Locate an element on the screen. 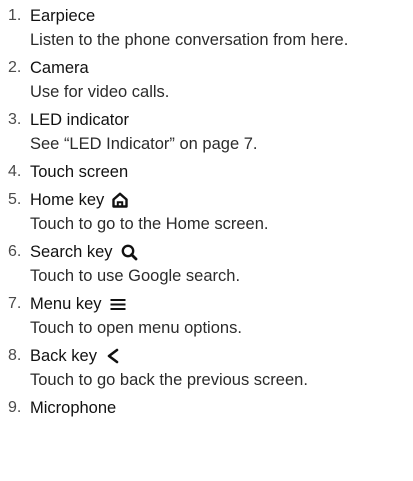  item-title: Menu key is located at coordinates (221, 304).